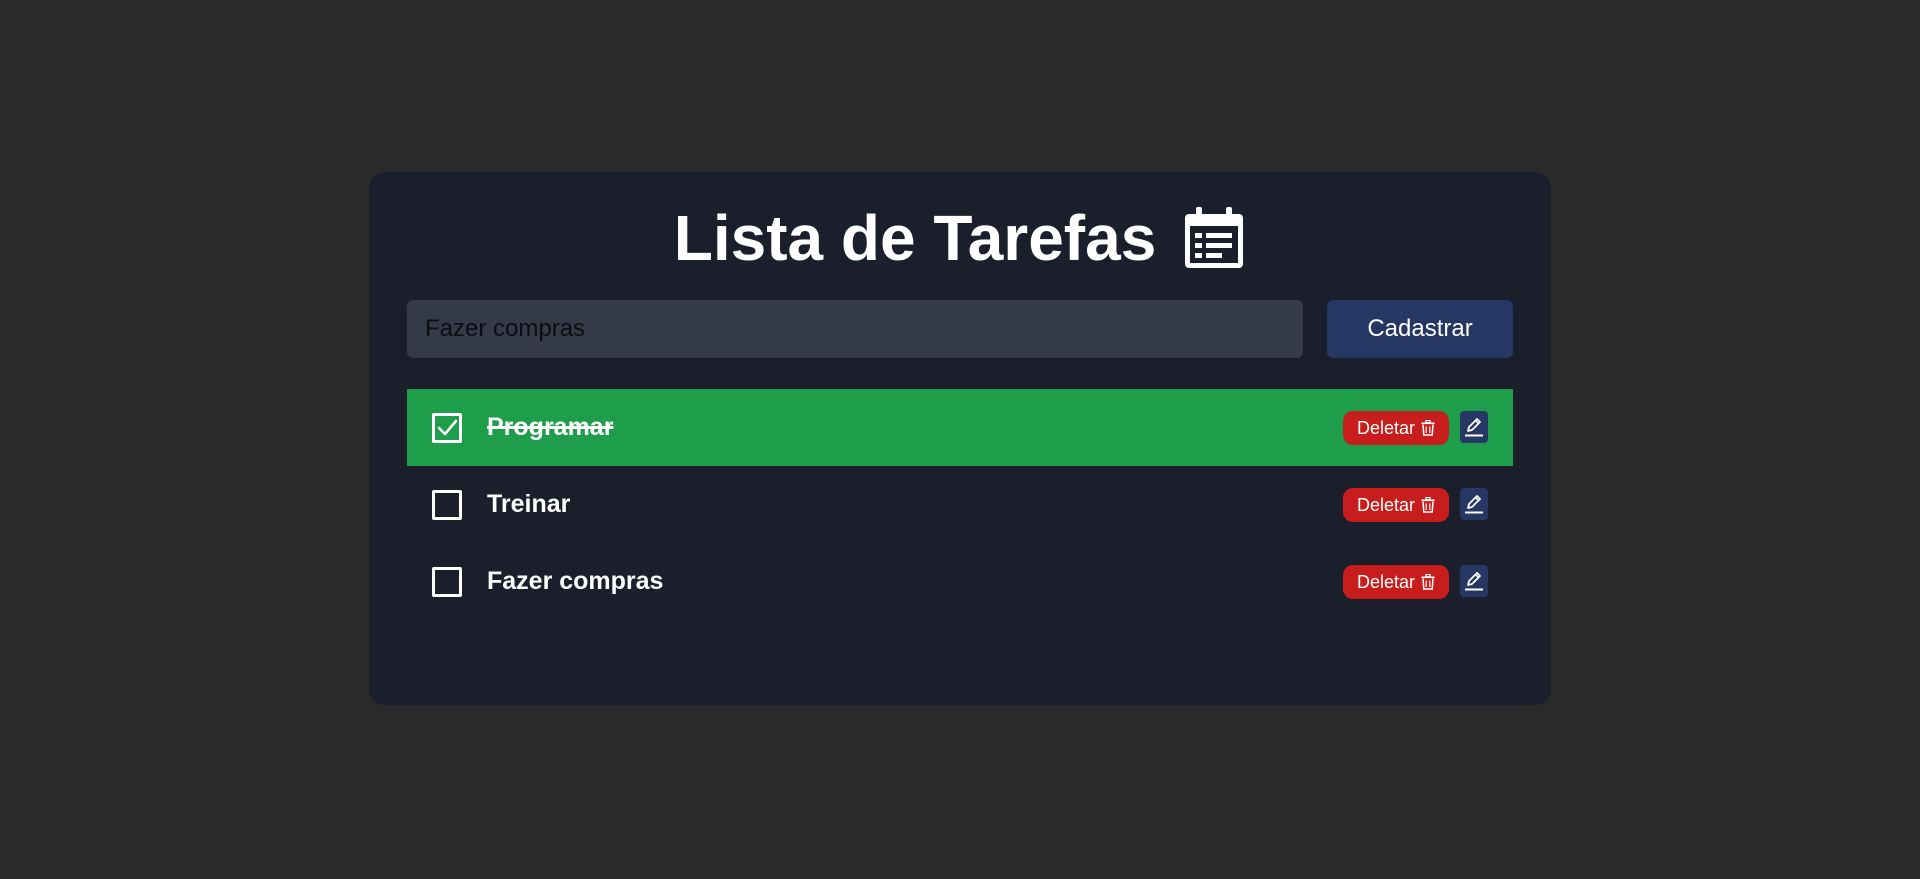 The height and width of the screenshot is (879, 1920). Describe the element at coordinates (855, 329) in the screenshot. I see `task-input` at that location.